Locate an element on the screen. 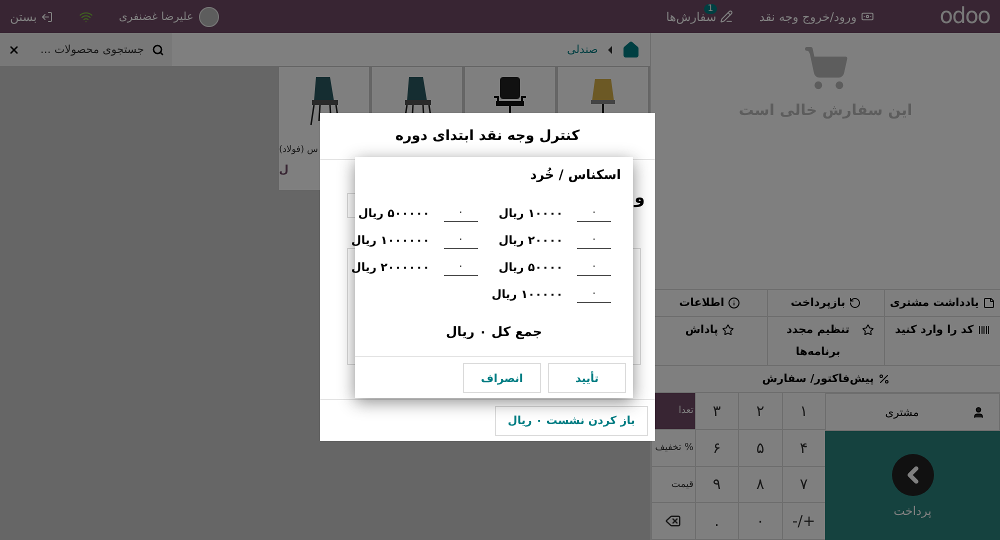 The height and width of the screenshot is (540, 1000). mode-key: قیمت is located at coordinates (672, 485).